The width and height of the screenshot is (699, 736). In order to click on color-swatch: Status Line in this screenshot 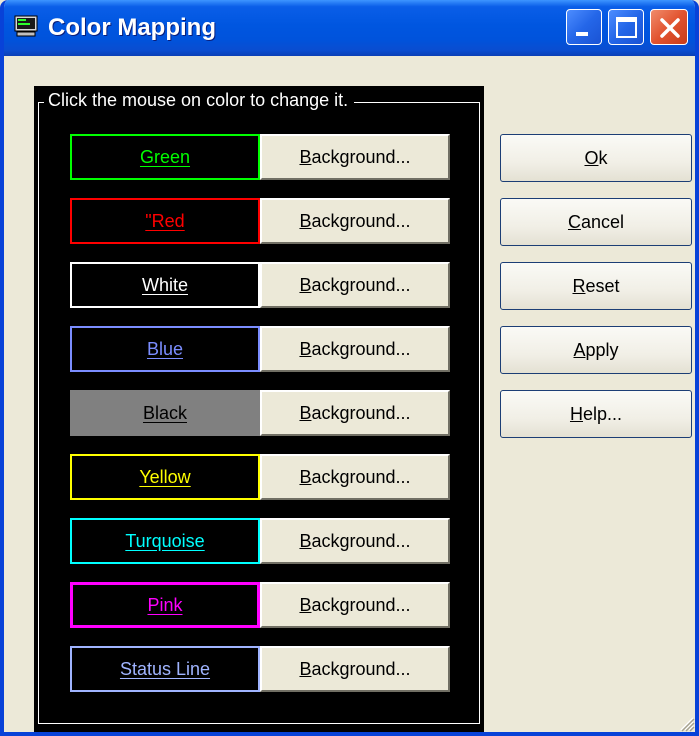, I will do `click(165, 669)`.